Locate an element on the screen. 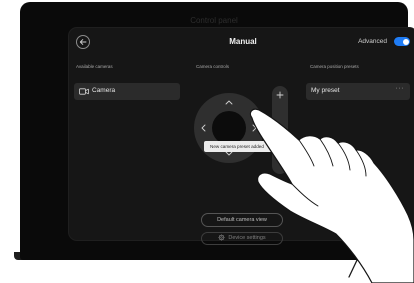 This screenshot has width=414, height=283. chevron-left-icon is located at coordinates (203, 128).